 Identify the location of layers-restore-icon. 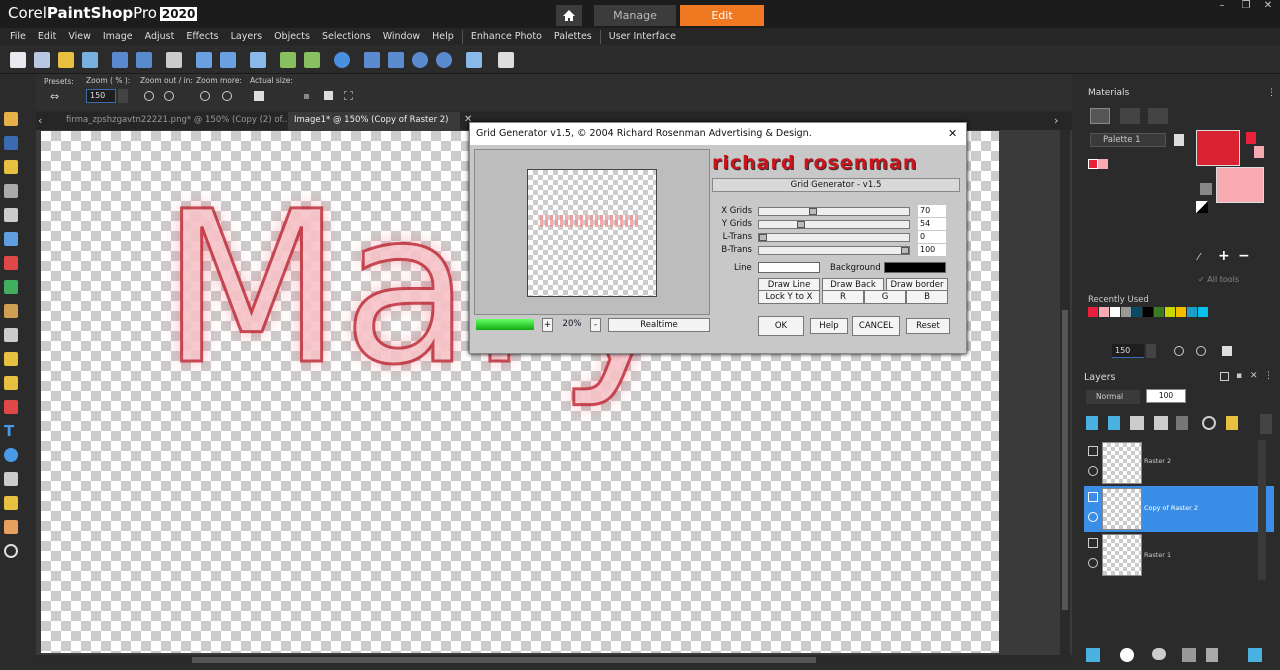
(1224, 376).